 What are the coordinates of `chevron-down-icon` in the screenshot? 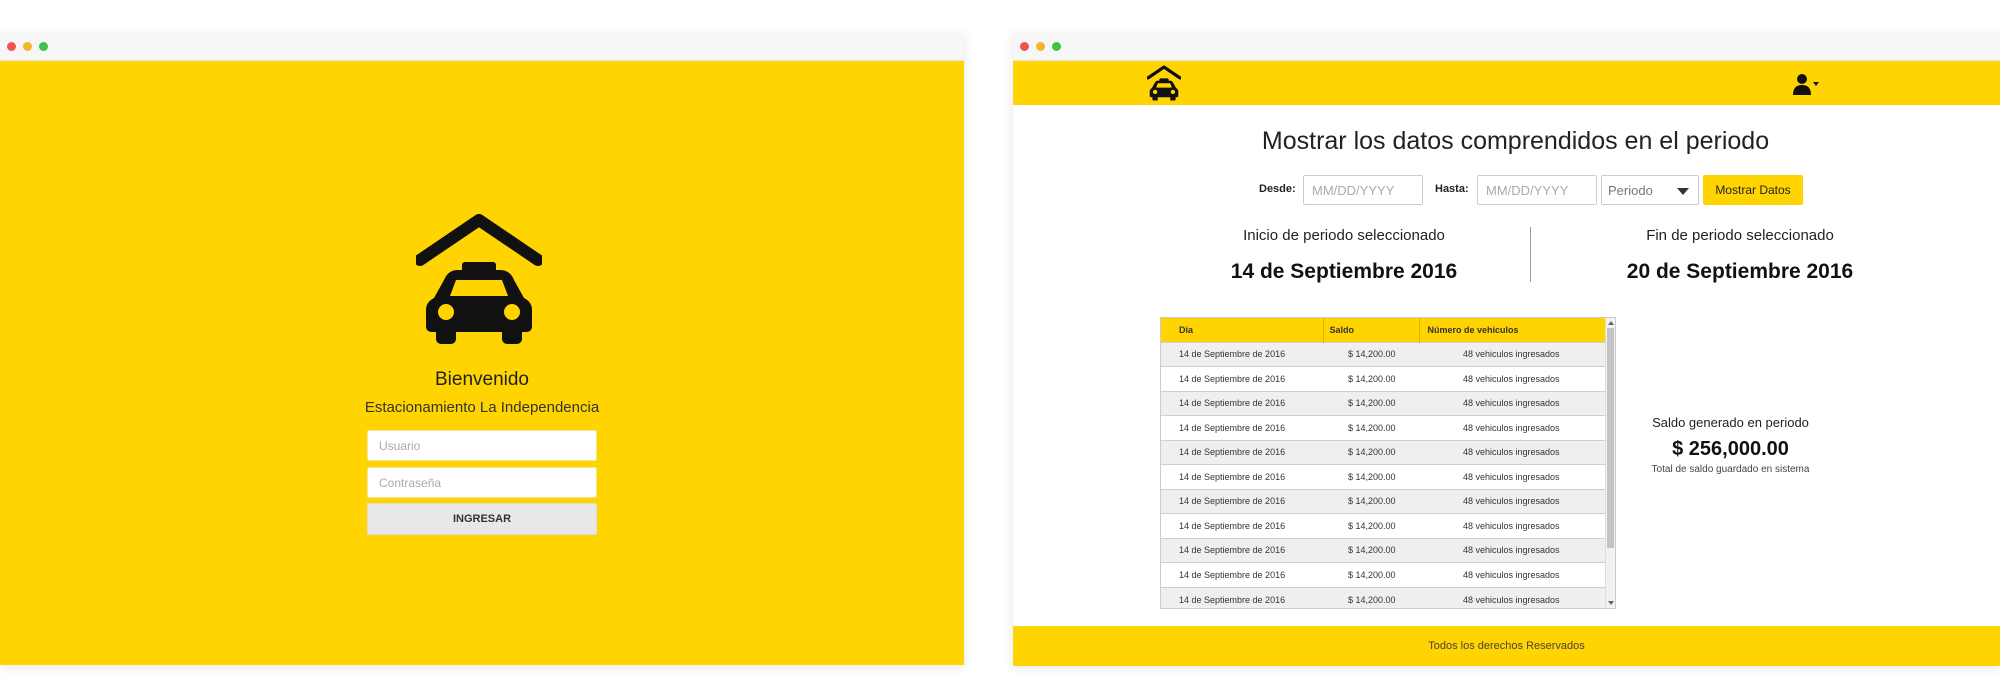 It's located at (1683, 191).